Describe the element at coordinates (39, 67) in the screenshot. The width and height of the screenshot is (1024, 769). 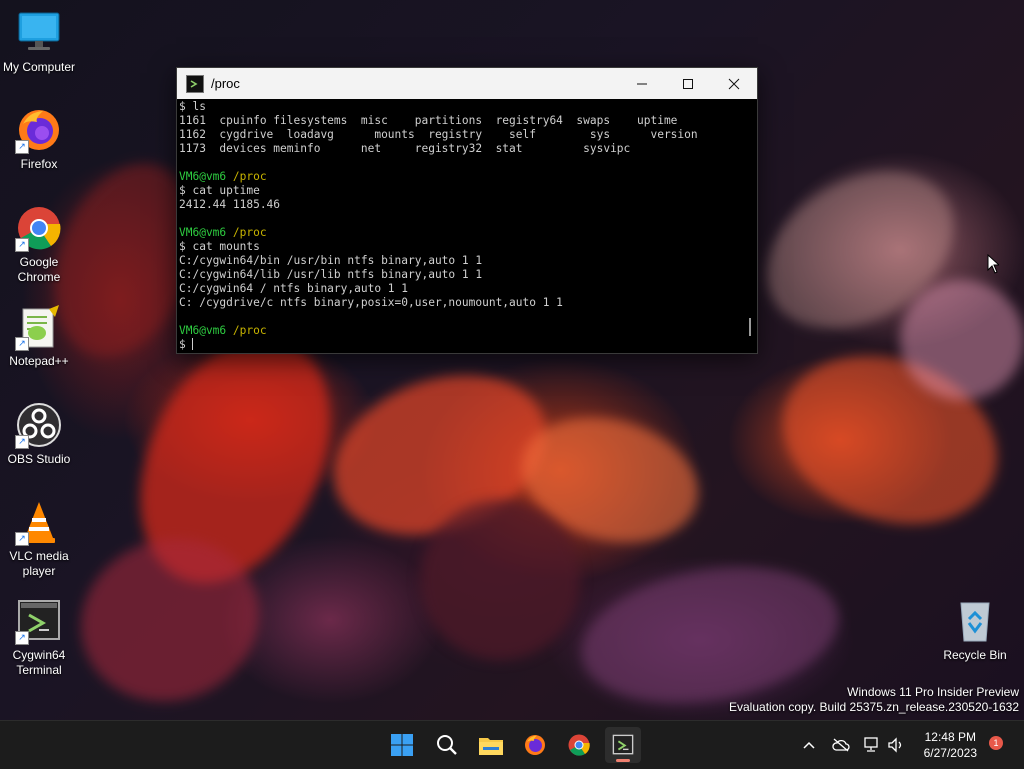
I see `desktop-icon-label: My Computer` at that location.